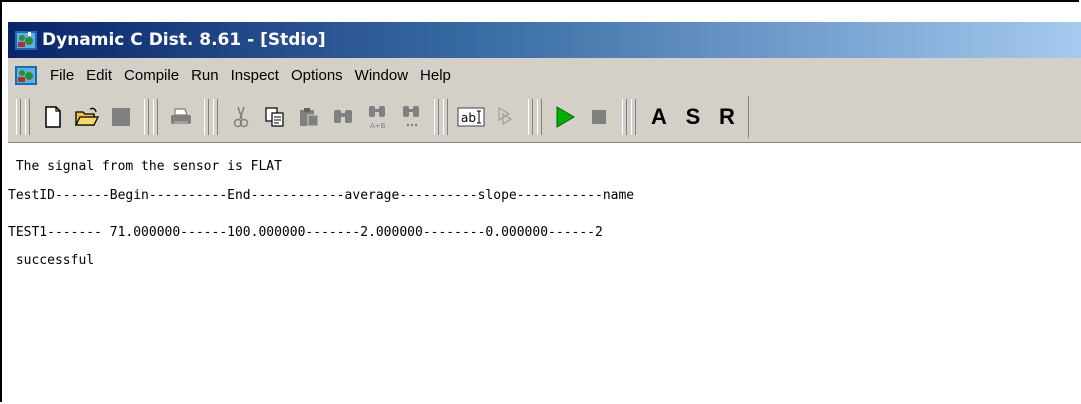 Image resolution: width=1081 pixels, height=404 pixels. I want to click on find-icon, so click(343, 117).